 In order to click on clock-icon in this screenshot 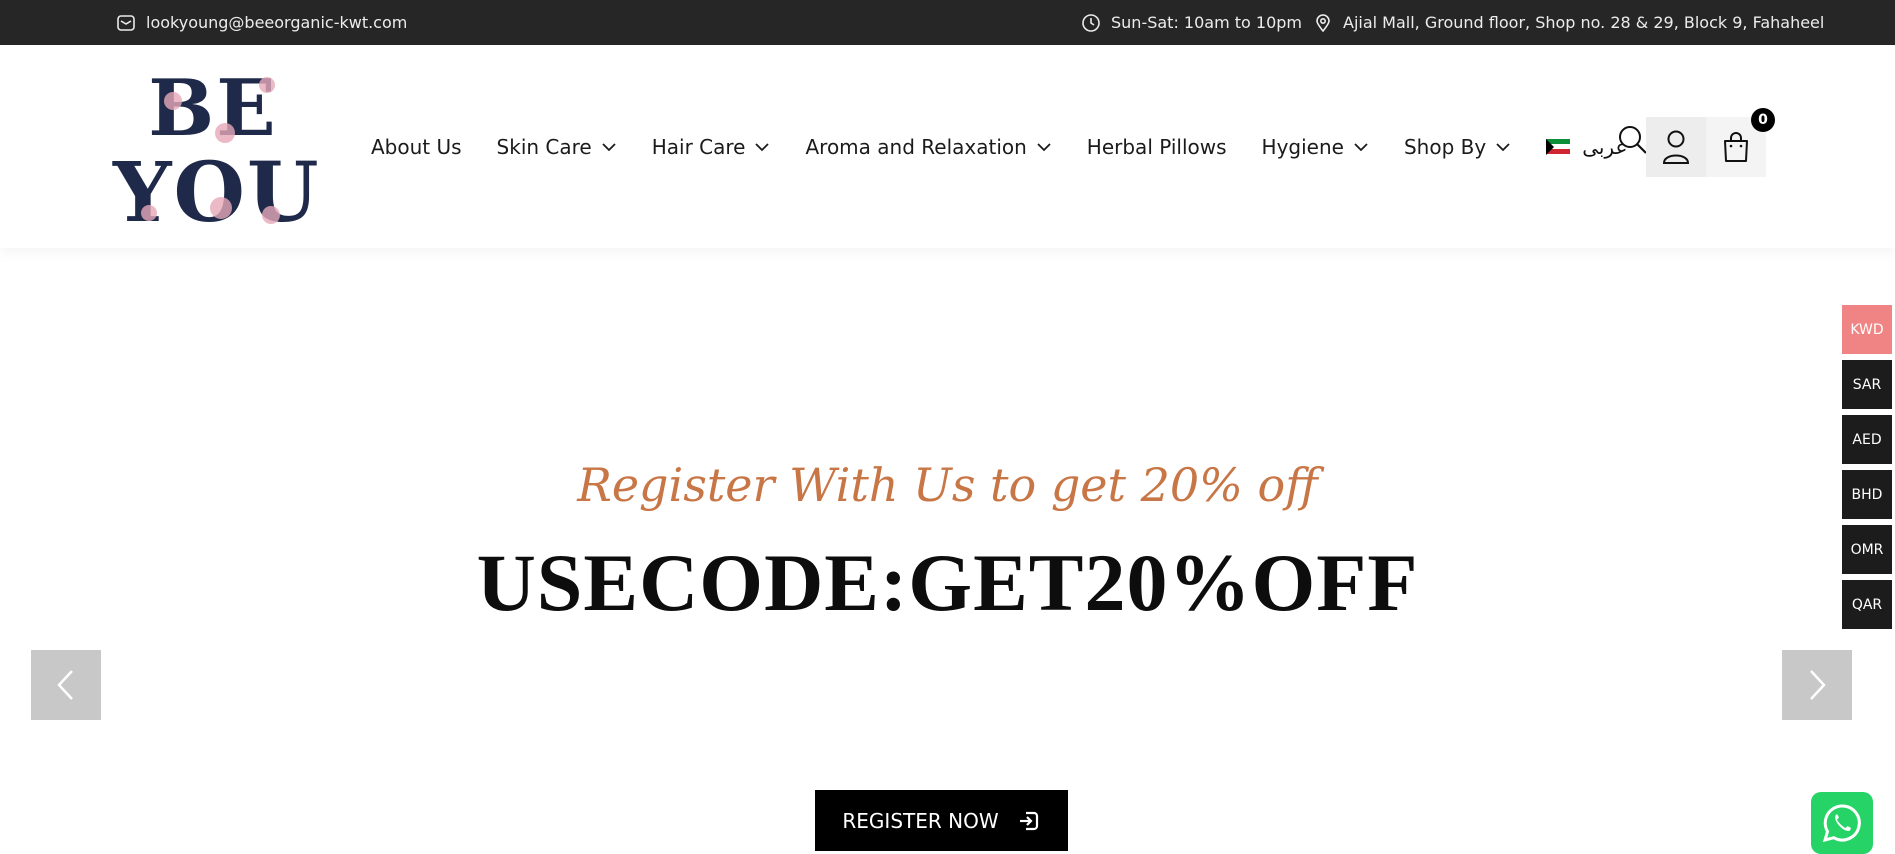, I will do `click(1091, 22)`.